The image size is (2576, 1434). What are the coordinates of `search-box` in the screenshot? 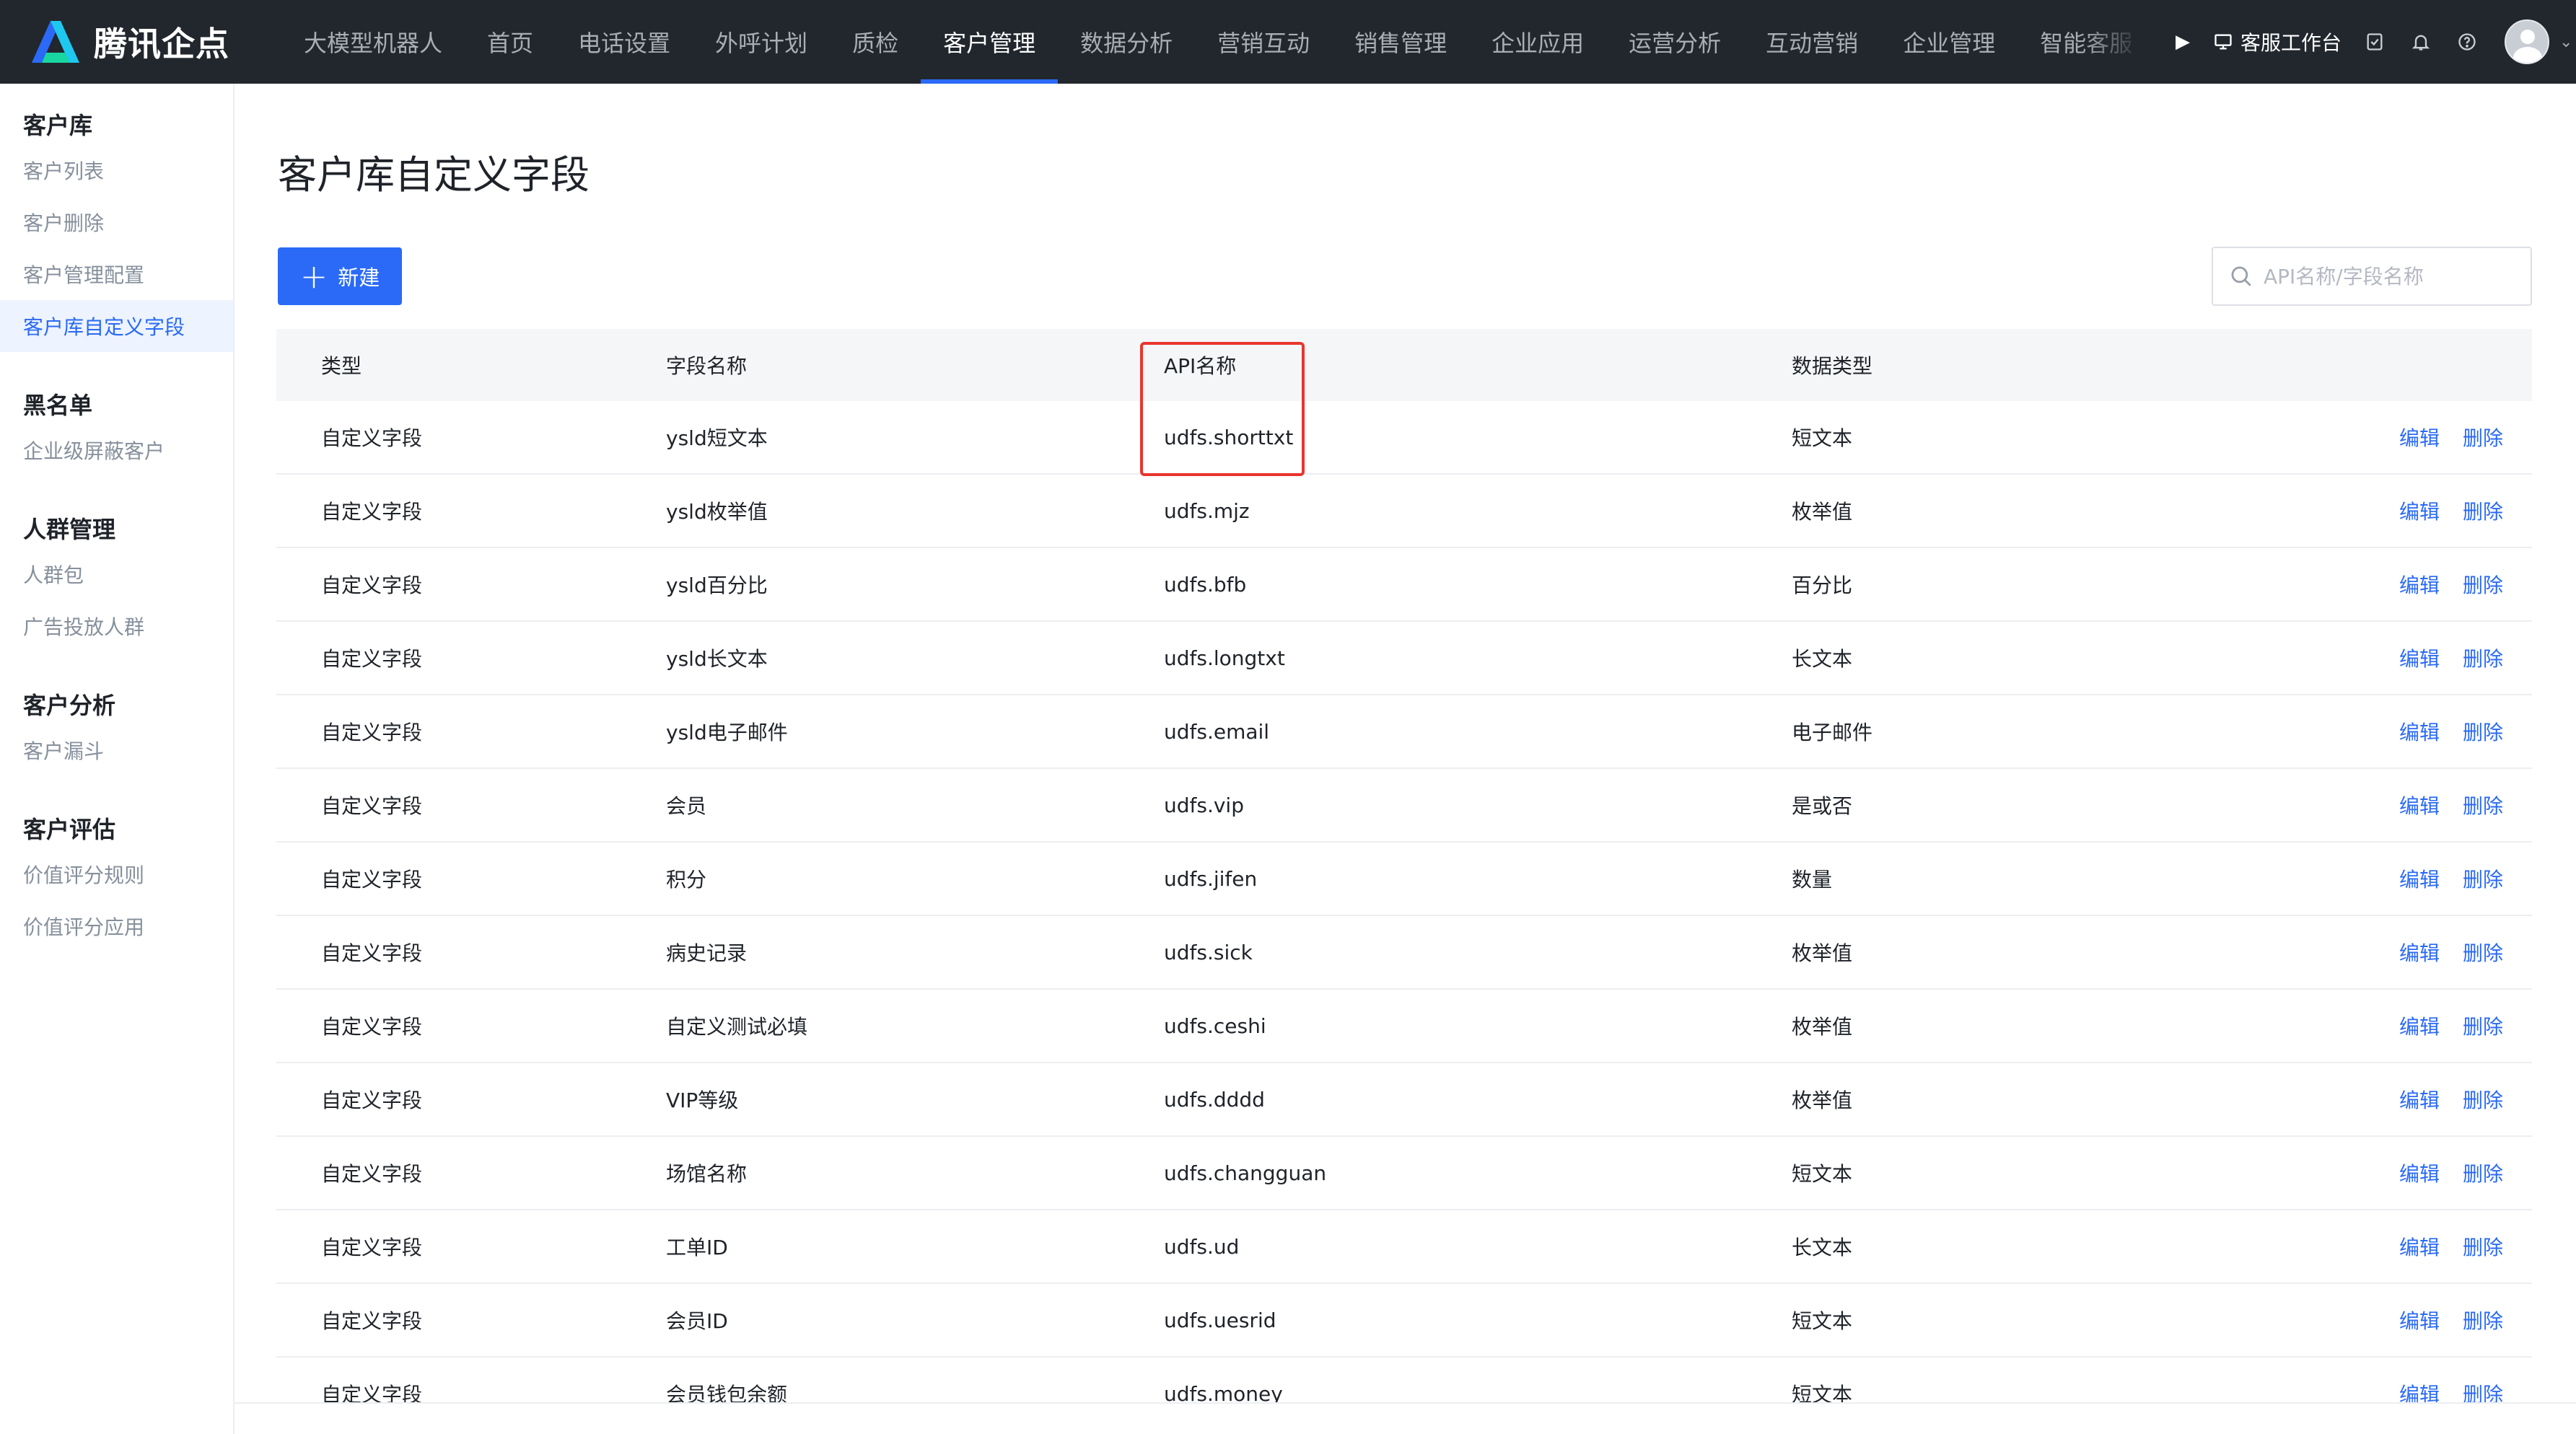 It's located at (2372, 276).